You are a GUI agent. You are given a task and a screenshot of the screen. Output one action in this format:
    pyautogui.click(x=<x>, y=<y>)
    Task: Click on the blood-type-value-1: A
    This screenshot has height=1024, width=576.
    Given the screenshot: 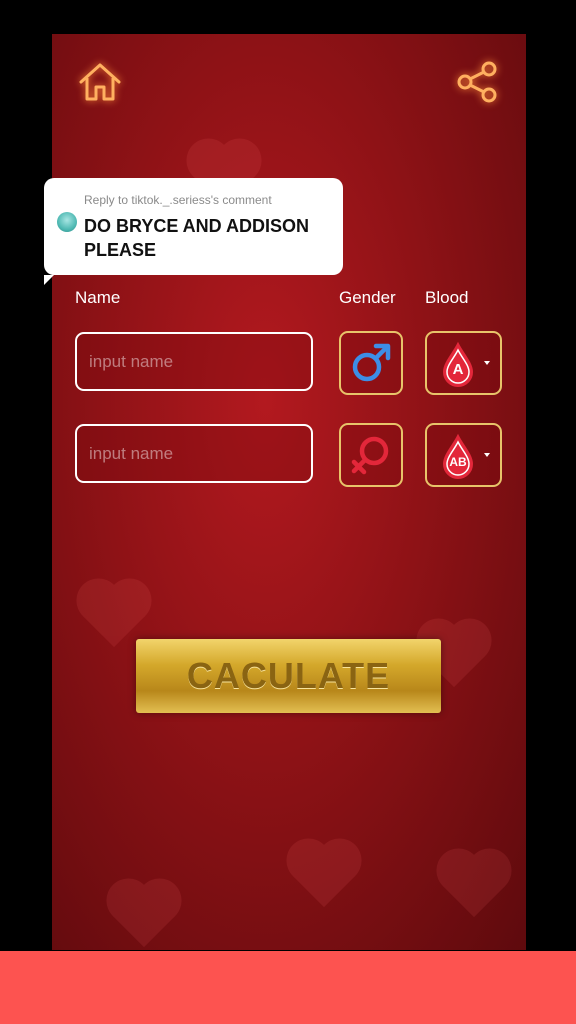 What is the action you would take?
    pyautogui.click(x=458, y=369)
    